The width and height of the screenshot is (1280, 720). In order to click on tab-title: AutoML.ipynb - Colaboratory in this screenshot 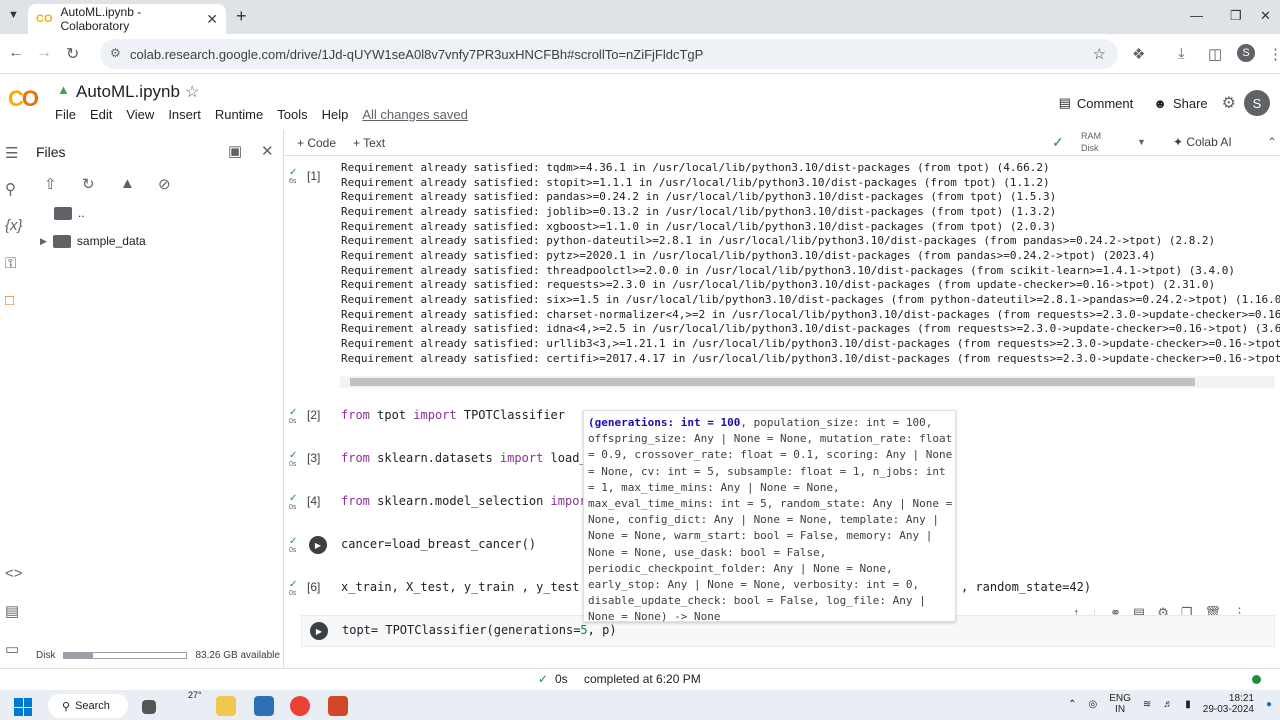, I will do `click(101, 19)`.